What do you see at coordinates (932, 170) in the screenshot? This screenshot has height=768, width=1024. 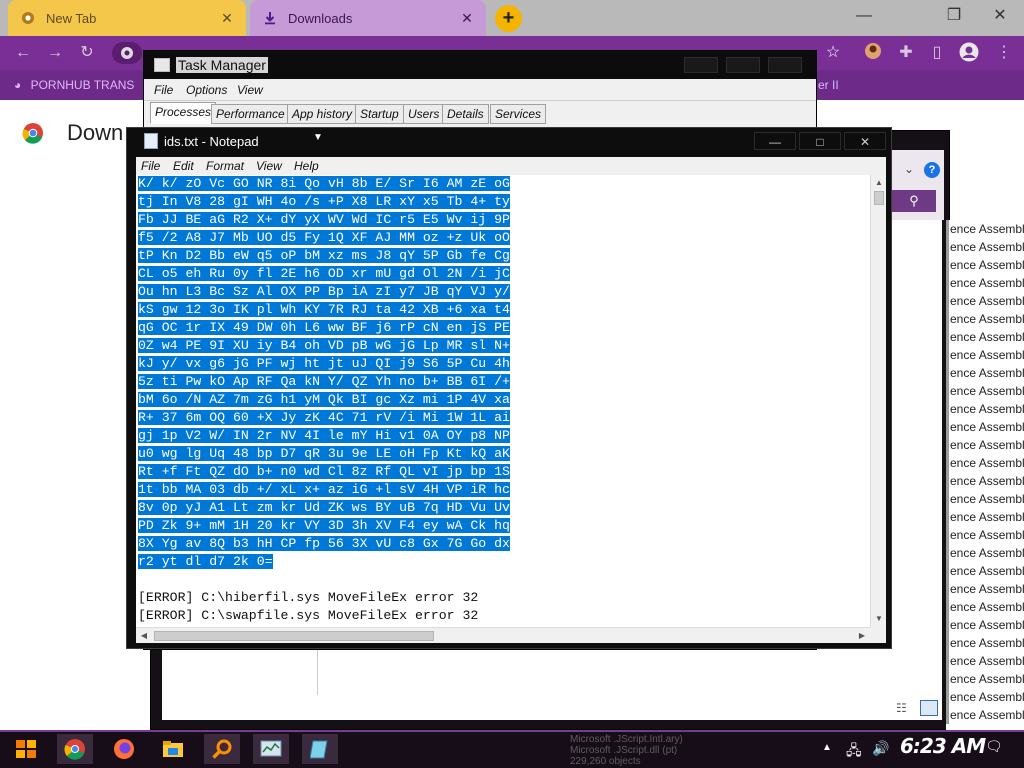 I see `help-icon: ?` at bounding box center [932, 170].